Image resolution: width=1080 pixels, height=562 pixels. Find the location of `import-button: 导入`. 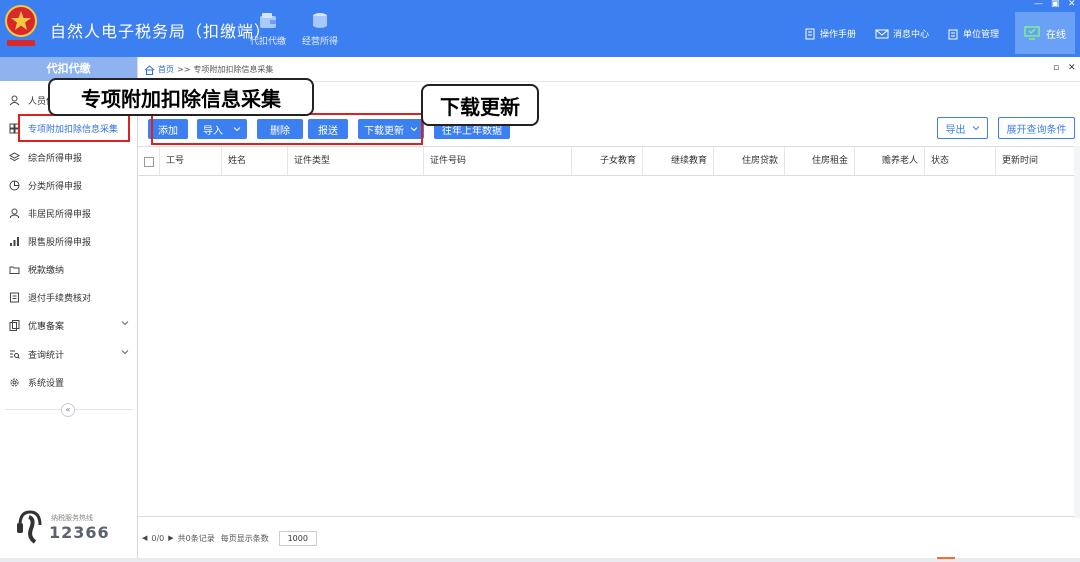

import-button: 导入 is located at coordinates (222, 129).